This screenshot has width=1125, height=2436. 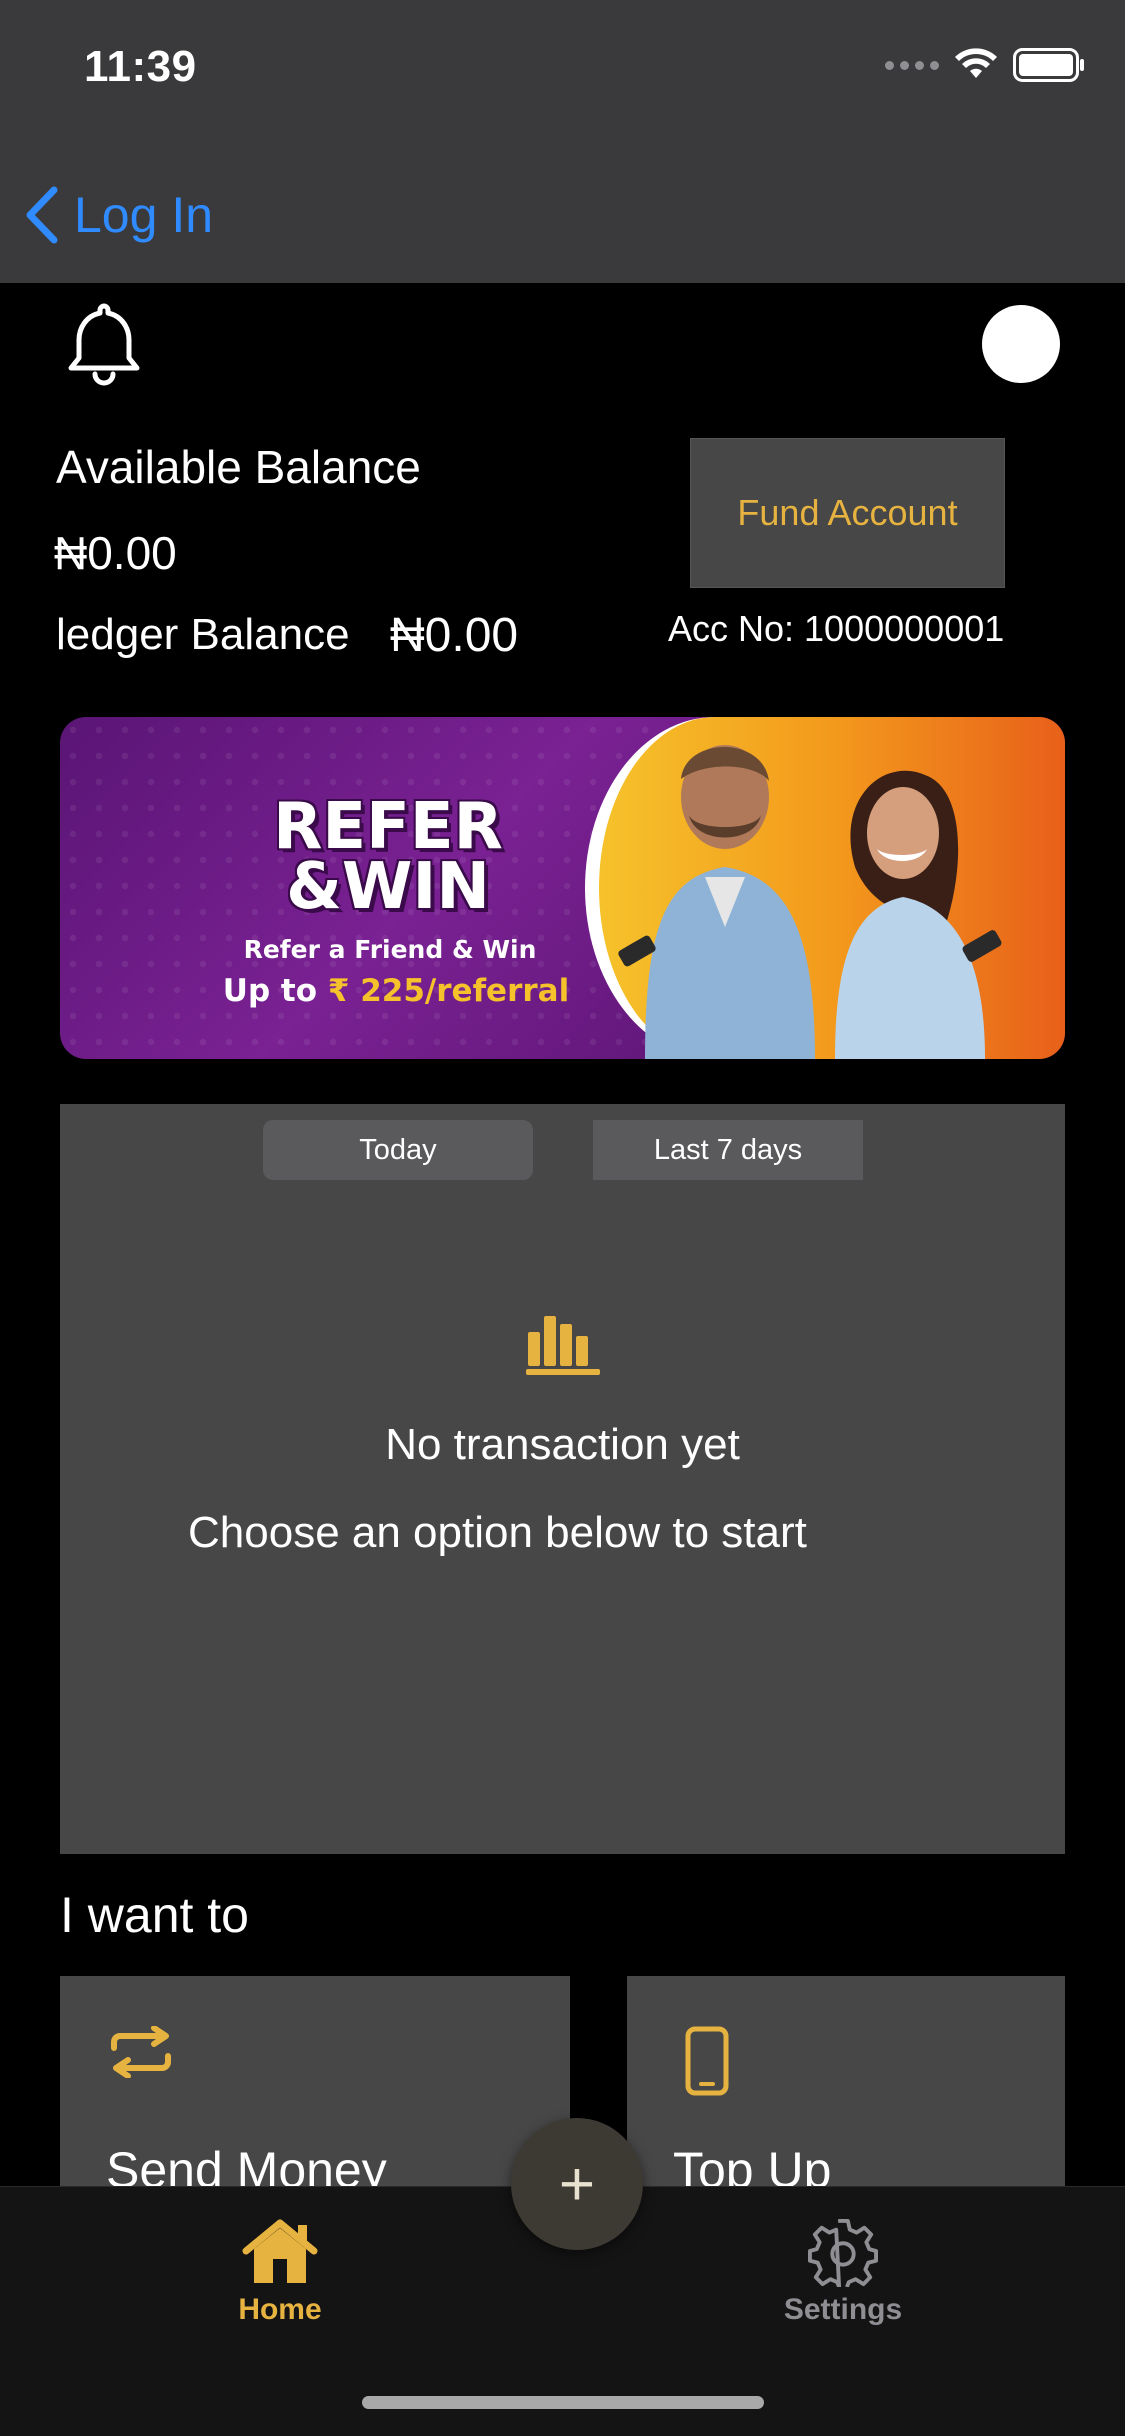 What do you see at coordinates (836, 628) in the screenshot?
I see `account-number: Acc No: 1000000001` at bounding box center [836, 628].